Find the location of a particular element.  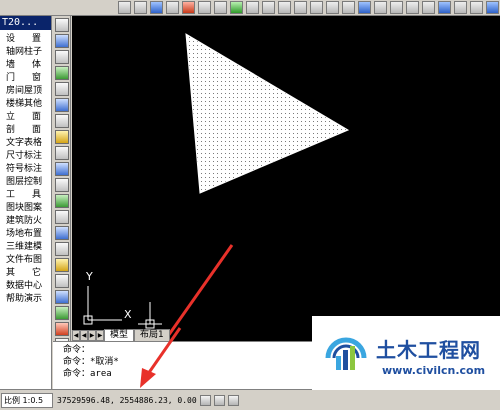

watermark-title: 土木工程网 is located at coordinates (428, 350).